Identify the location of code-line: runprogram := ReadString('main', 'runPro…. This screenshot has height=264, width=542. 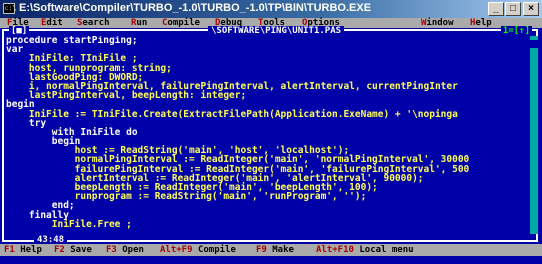
(186, 197).